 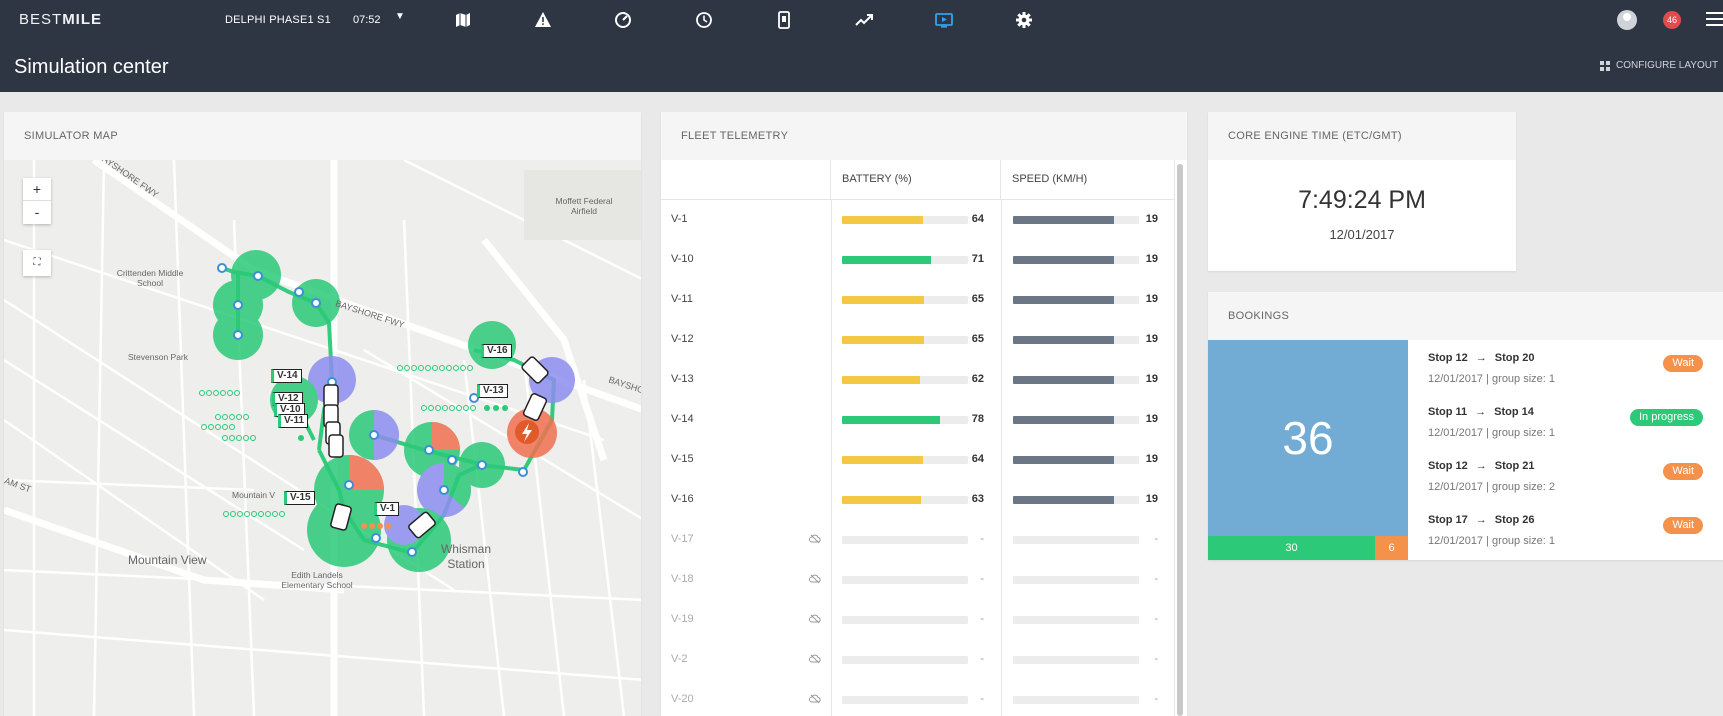 What do you see at coordinates (1481, 358) in the screenshot?
I see `booking-route: Stop 12 → Stop 20` at bounding box center [1481, 358].